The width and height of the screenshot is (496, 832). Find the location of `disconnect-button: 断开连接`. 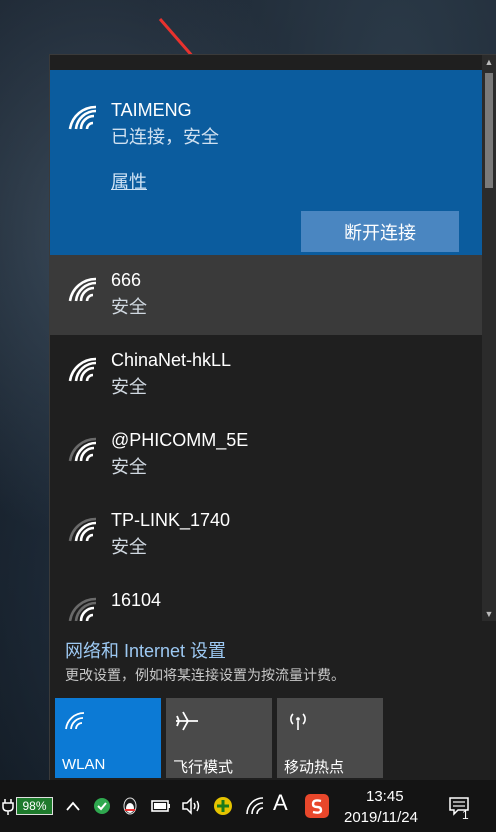

disconnect-button: 断开连接 is located at coordinates (380, 231).